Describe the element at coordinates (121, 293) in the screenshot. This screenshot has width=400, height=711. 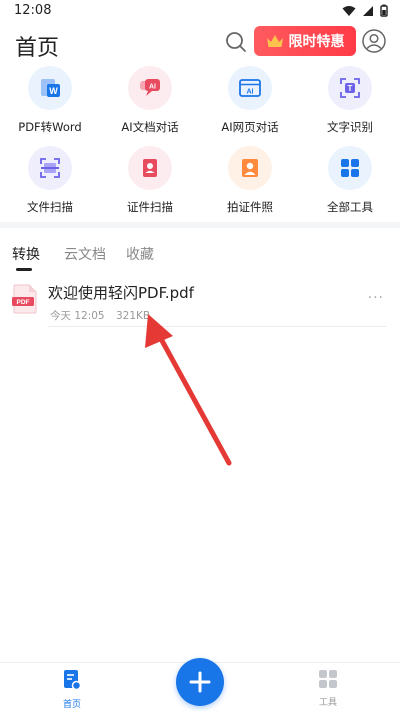
I see `file-name: 欢迎使用轻闪PDF.pdf` at that location.